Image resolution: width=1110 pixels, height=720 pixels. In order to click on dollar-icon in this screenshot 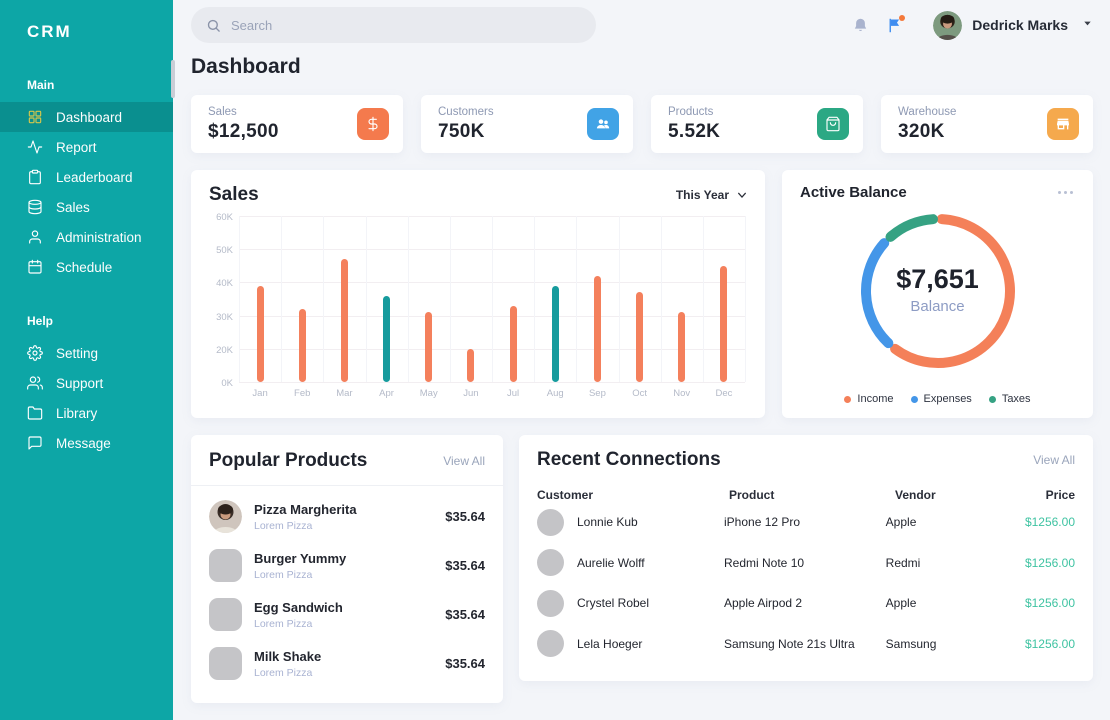, I will do `click(373, 124)`.